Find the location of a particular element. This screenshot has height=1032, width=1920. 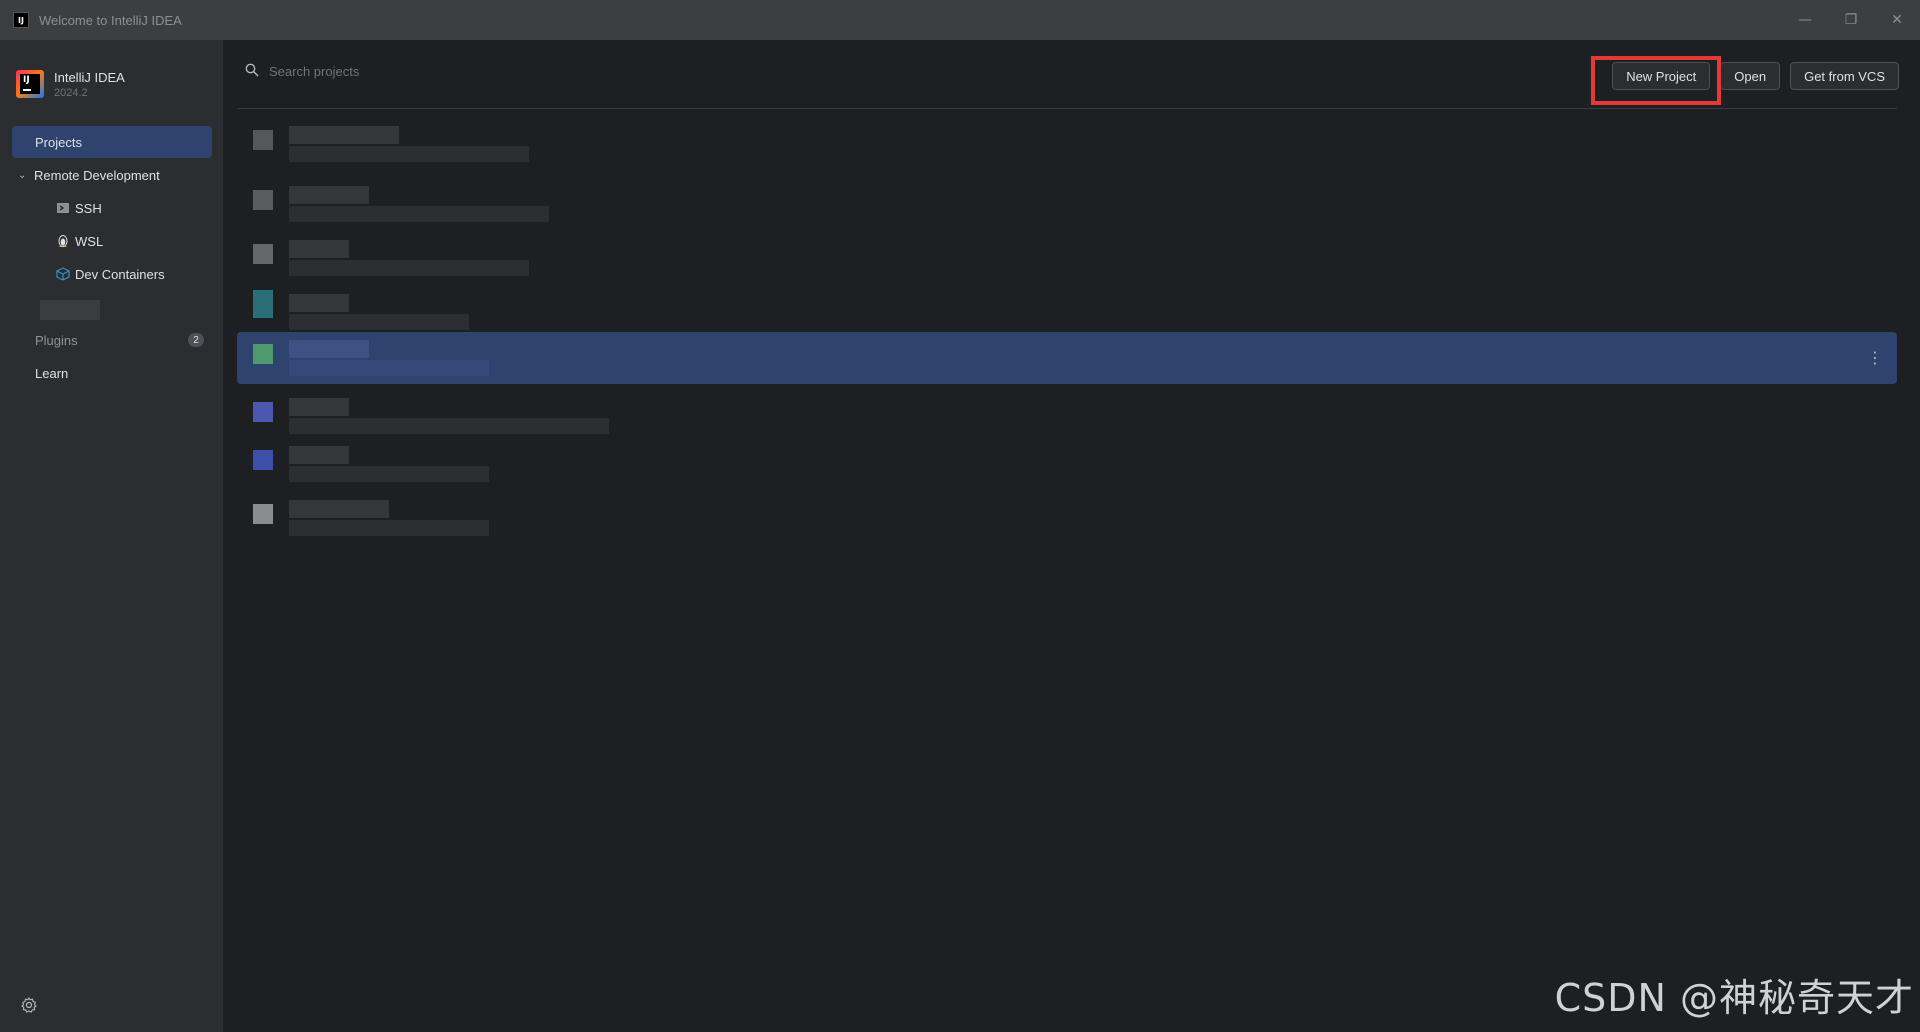

search-bar is located at coordinates (430, 71).